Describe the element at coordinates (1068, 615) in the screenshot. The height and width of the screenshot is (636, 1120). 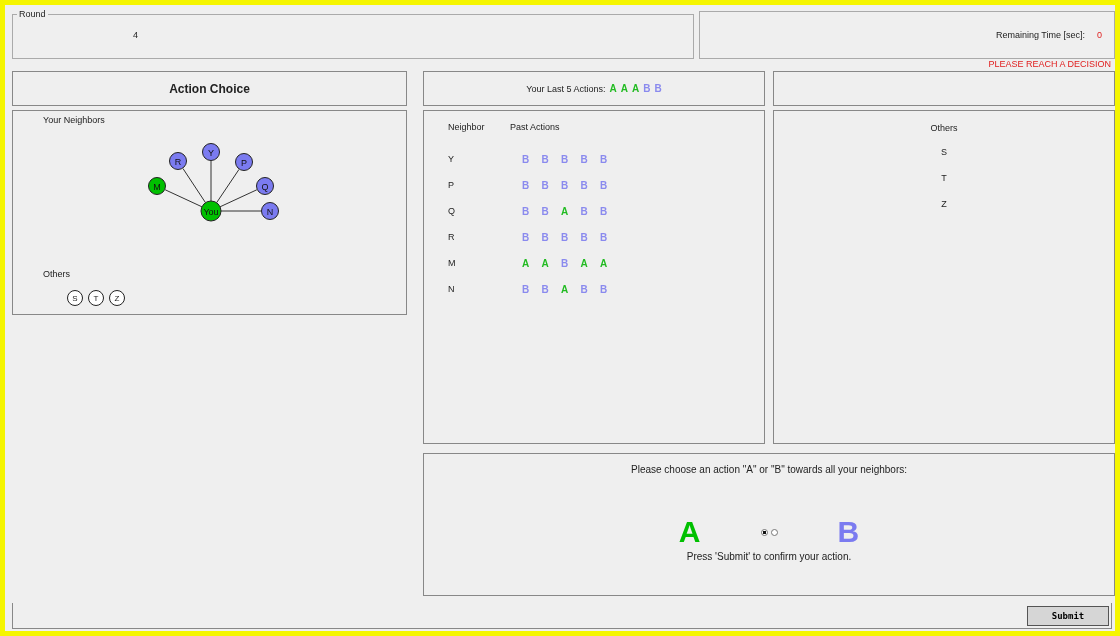
I see `submit-button: Submit` at that location.